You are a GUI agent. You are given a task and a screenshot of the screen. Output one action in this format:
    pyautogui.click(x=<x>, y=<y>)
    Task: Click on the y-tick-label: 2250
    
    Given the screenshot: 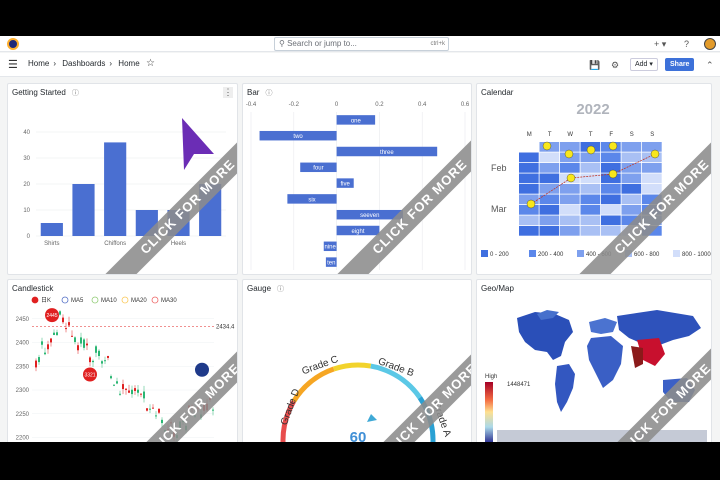 What is the action you would take?
    pyautogui.click(x=23, y=415)
    